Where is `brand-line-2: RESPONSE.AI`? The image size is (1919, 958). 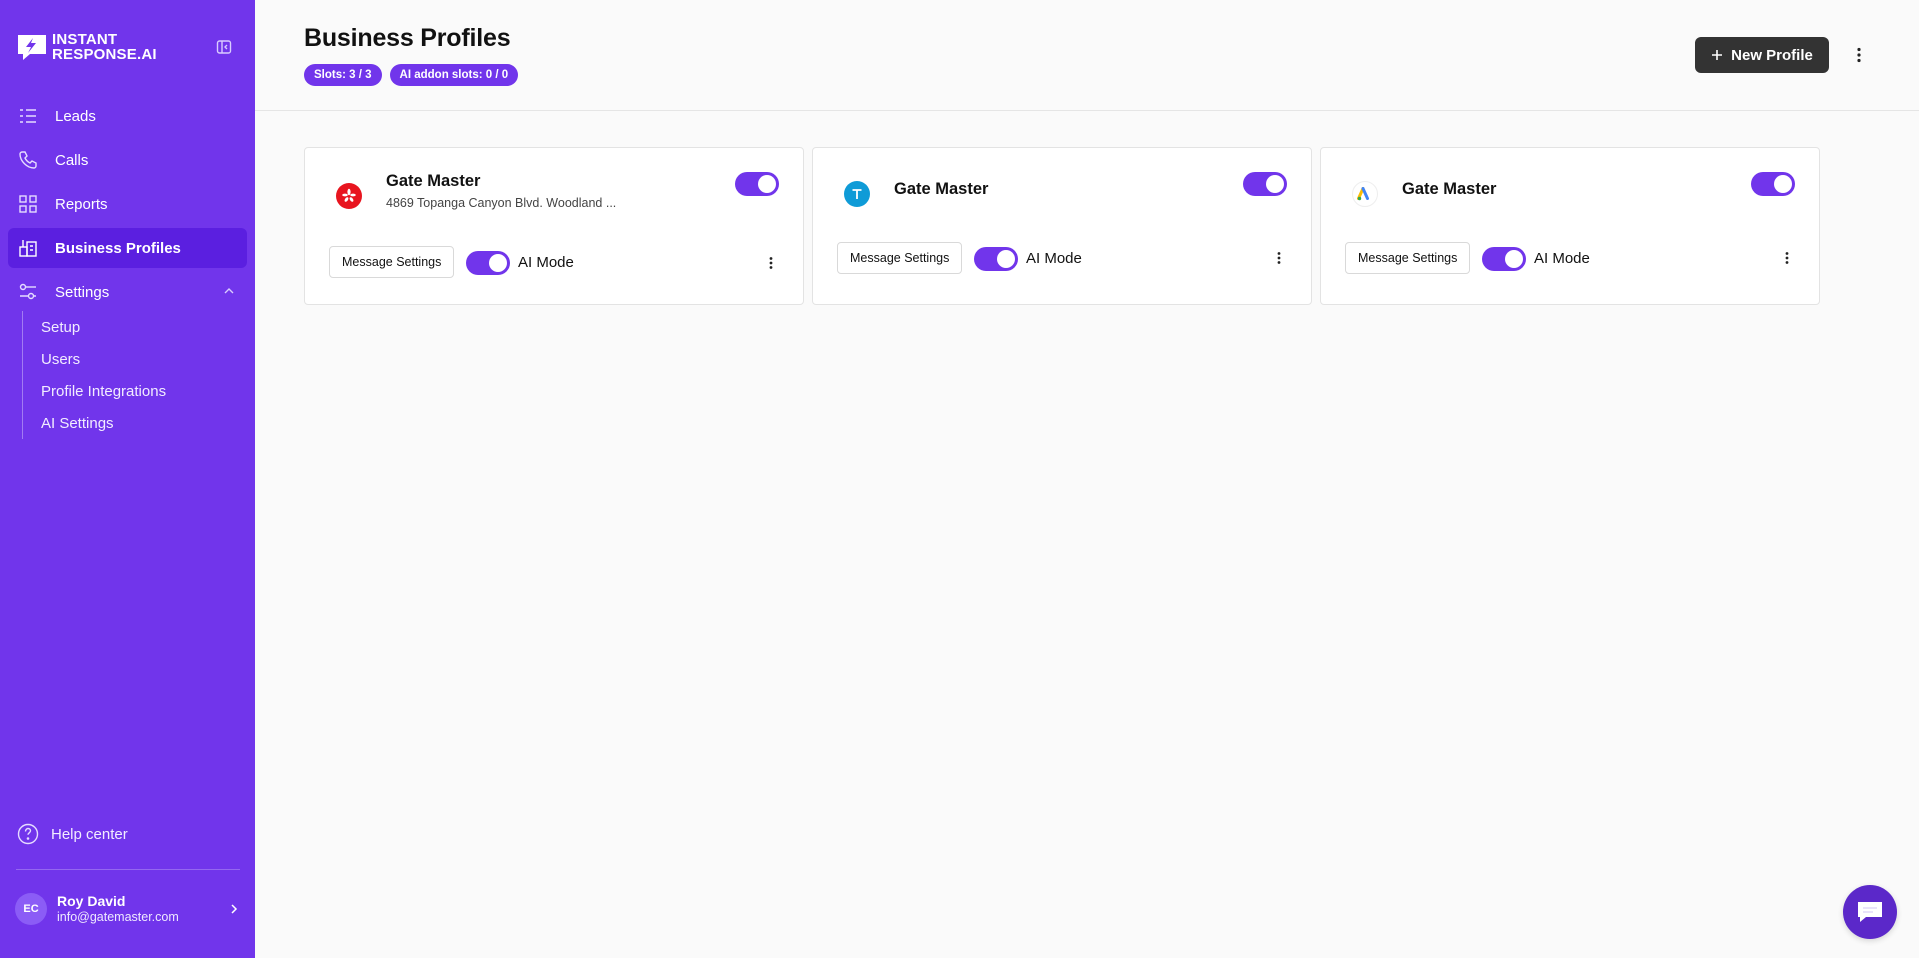
brand-line-2: RESPONSE.AI is located at coordinates (104, 54).